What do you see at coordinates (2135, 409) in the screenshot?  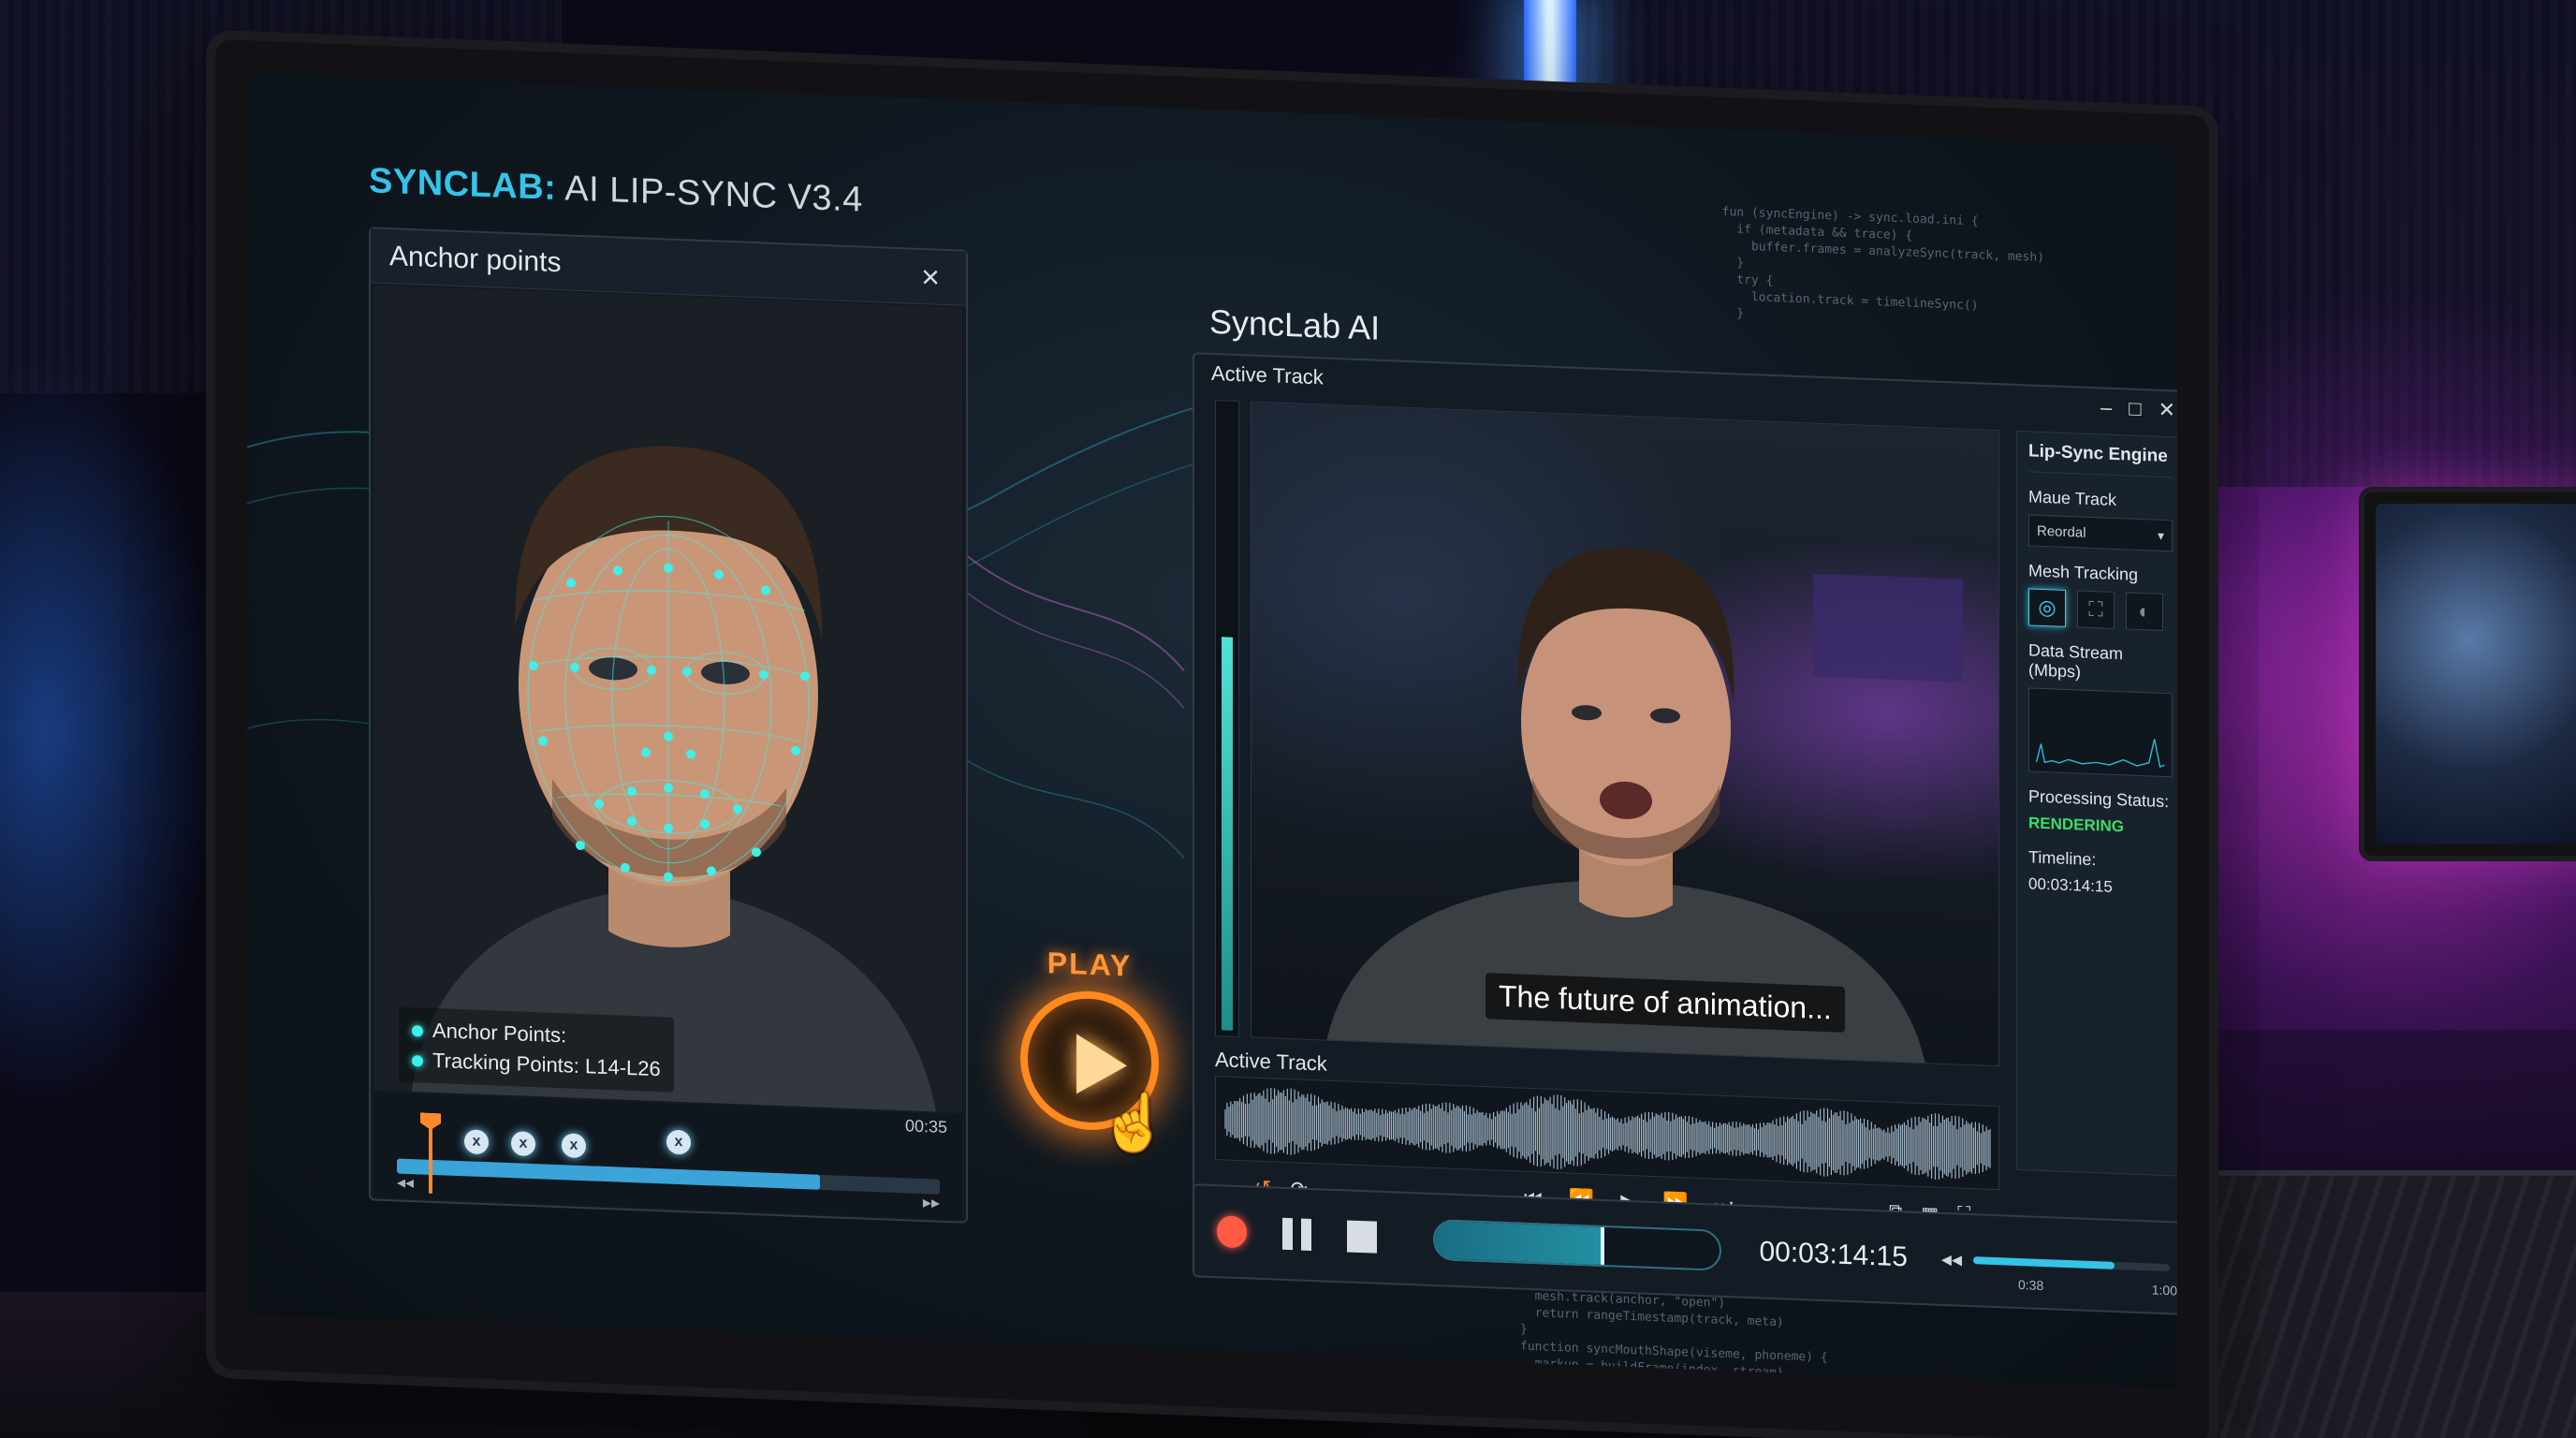 I see `maximize-icon: □` at bounding box center [2135, 409].